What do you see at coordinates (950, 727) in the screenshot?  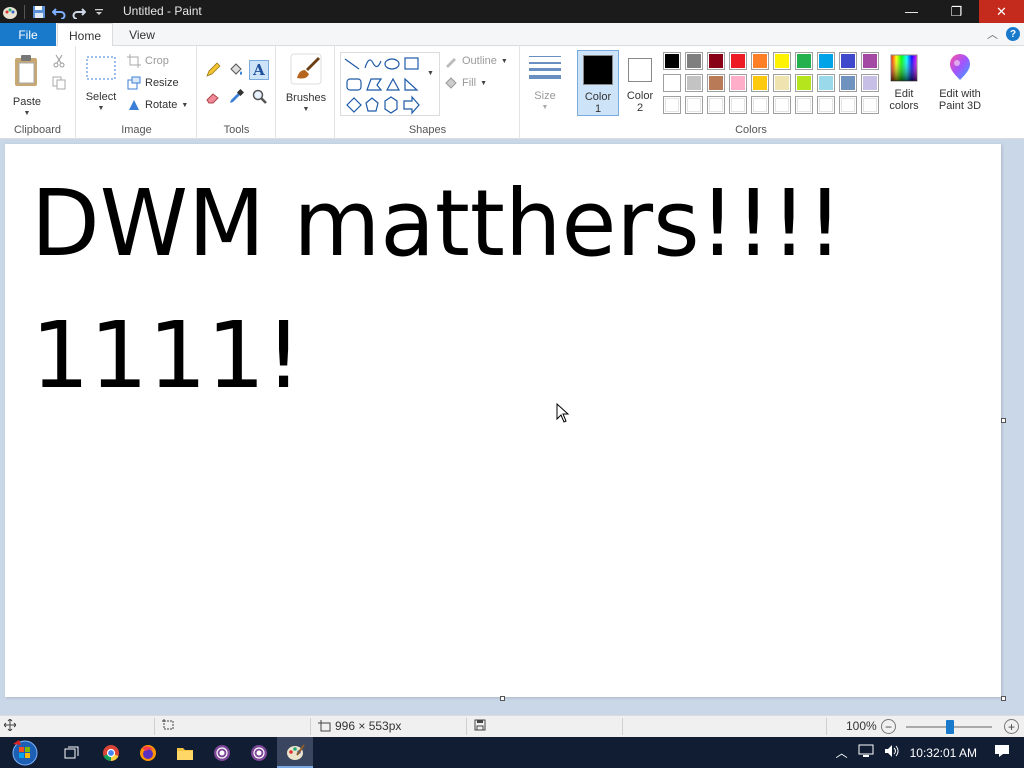 I see `zoom-slider-thumb` at bounding box center [950, 727].